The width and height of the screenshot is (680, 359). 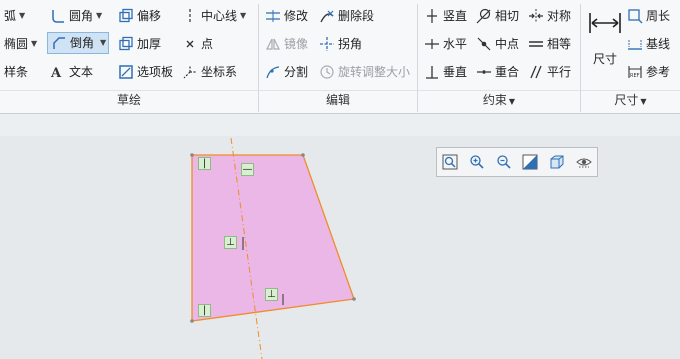 I want to click on coincident-button: 重合, so click(x=497, y=72).